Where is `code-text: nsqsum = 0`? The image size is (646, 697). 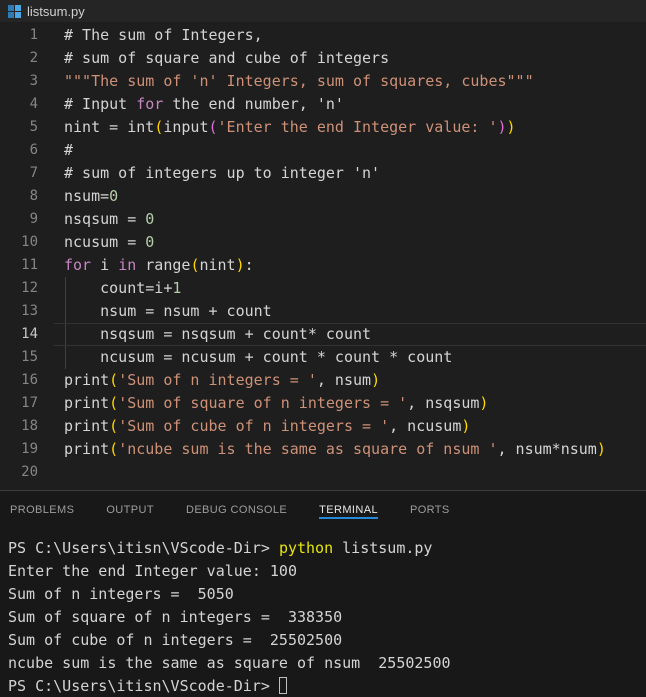 code-text: nsqsum = 0 is located at coordinates (109, 219).